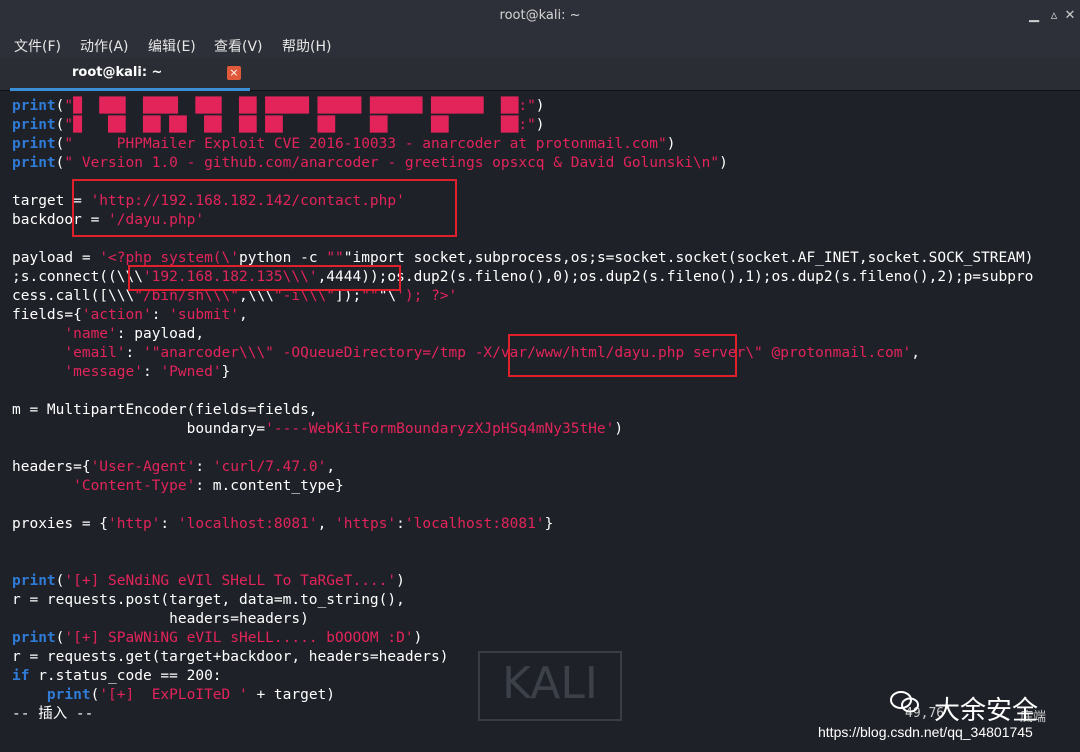 The width and height of the screenshot is (1080, 752). I want to click on minimize-button: ▁, so click(1034, 16).